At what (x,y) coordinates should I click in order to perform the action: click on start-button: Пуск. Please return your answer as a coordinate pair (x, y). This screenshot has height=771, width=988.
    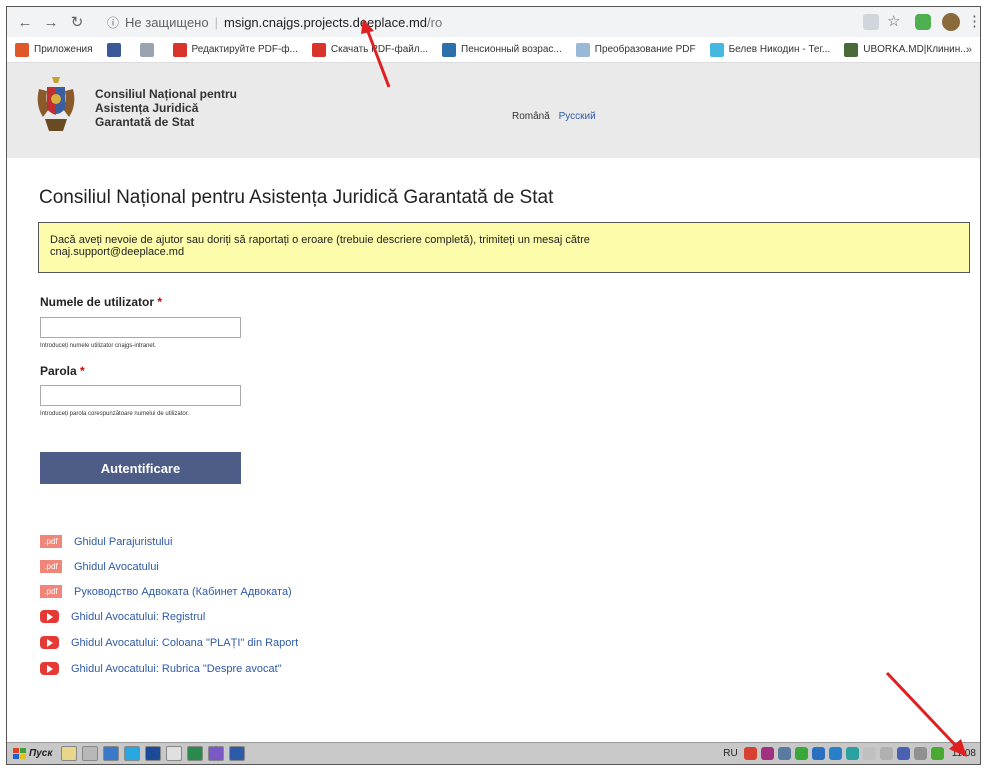
    Looking at the image, I should click on (32, 754).